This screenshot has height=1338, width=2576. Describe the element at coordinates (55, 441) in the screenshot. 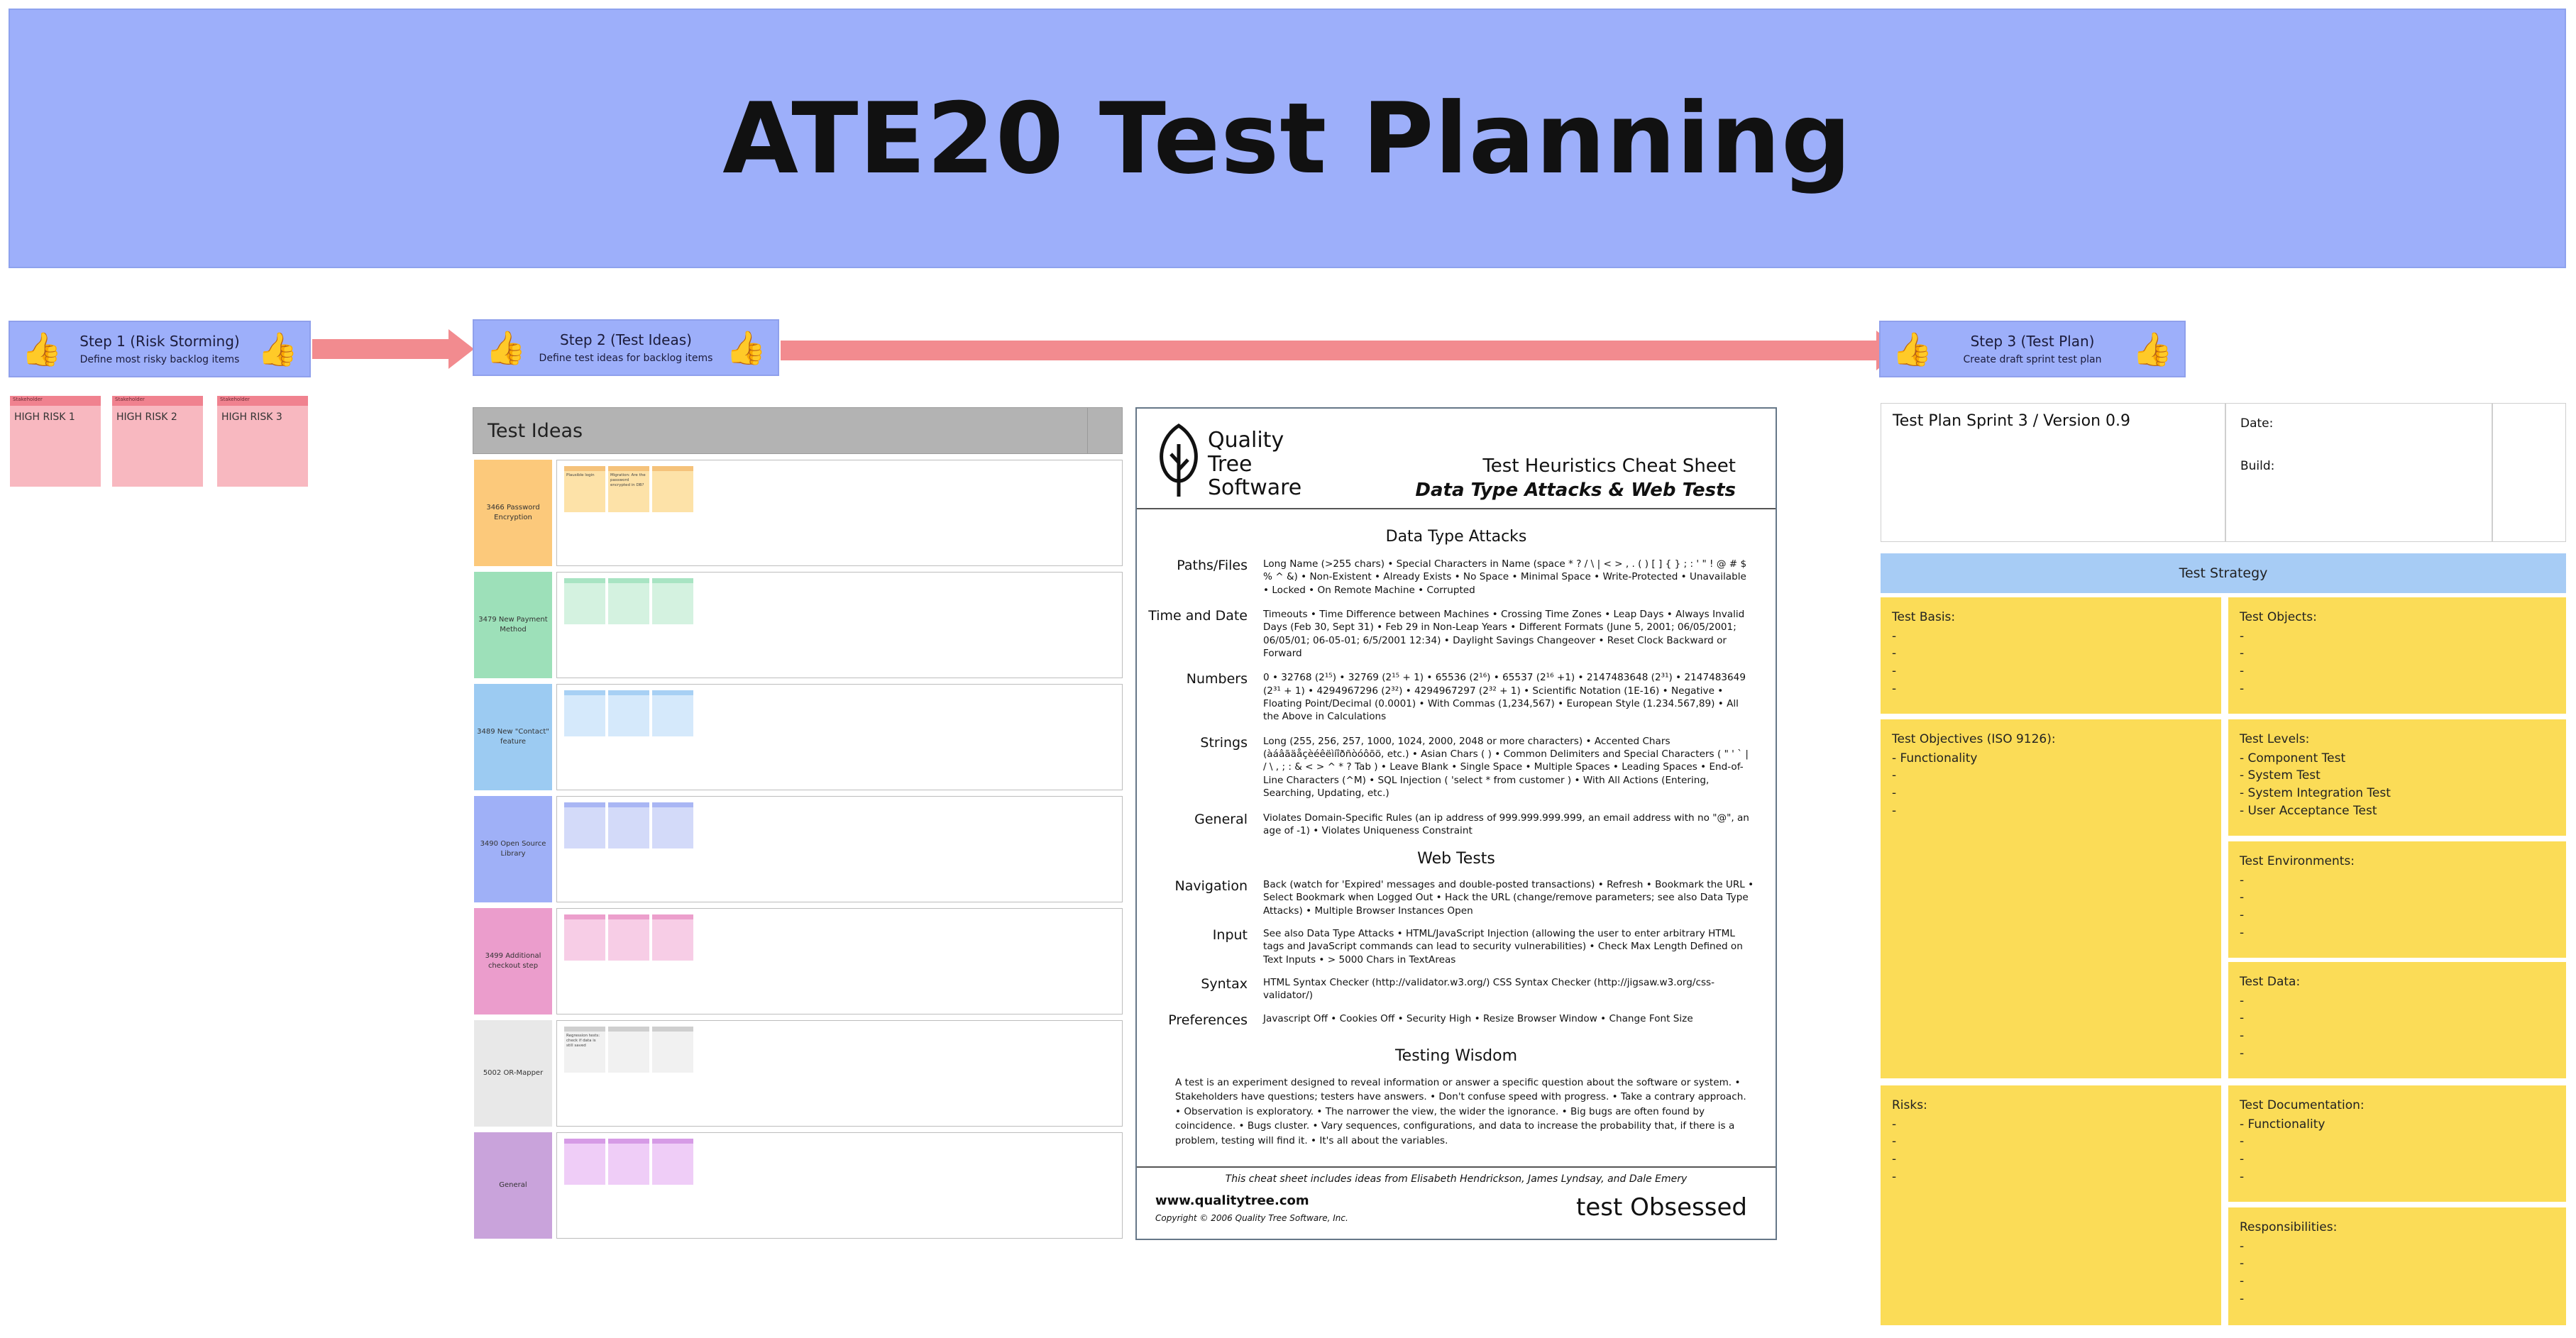

I see `risk-sticky-note: Stakeholder HIGH RISK 1` at that location.